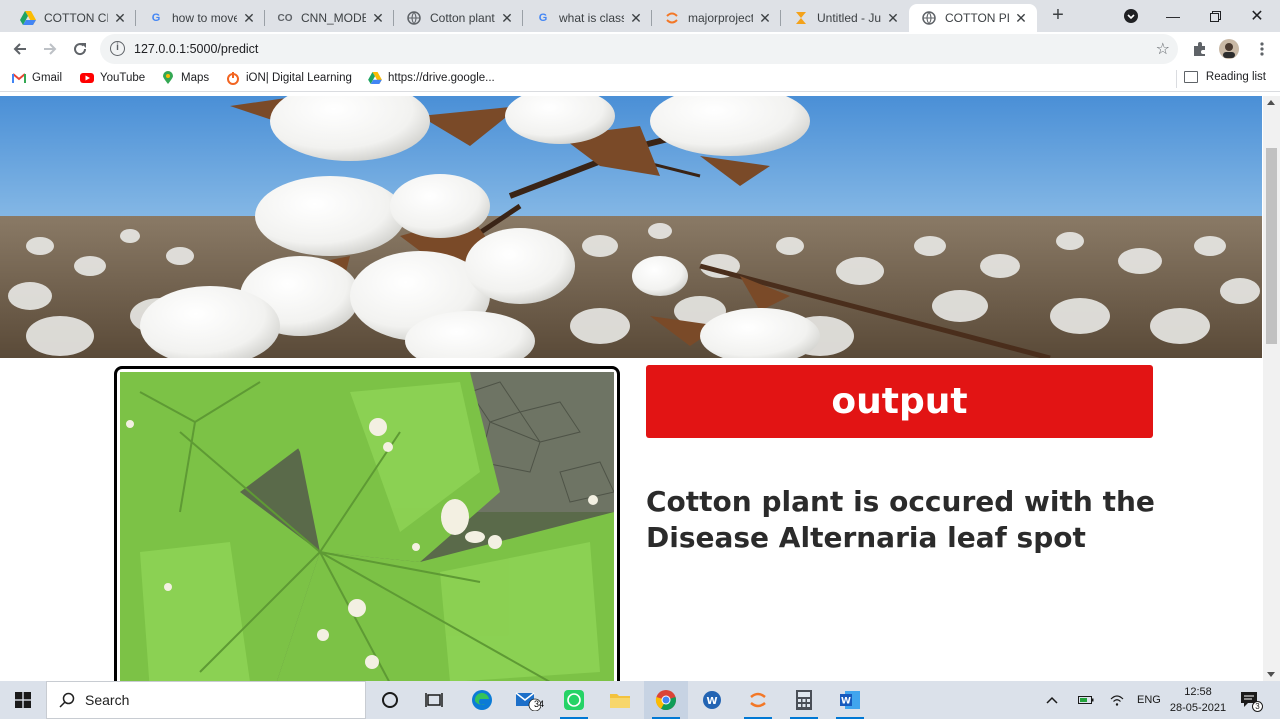  What do you see at coordinates (333, 18) in the screenshot?
I see `tab-title: CNN_MODEL` at bounding box center [333, 18].